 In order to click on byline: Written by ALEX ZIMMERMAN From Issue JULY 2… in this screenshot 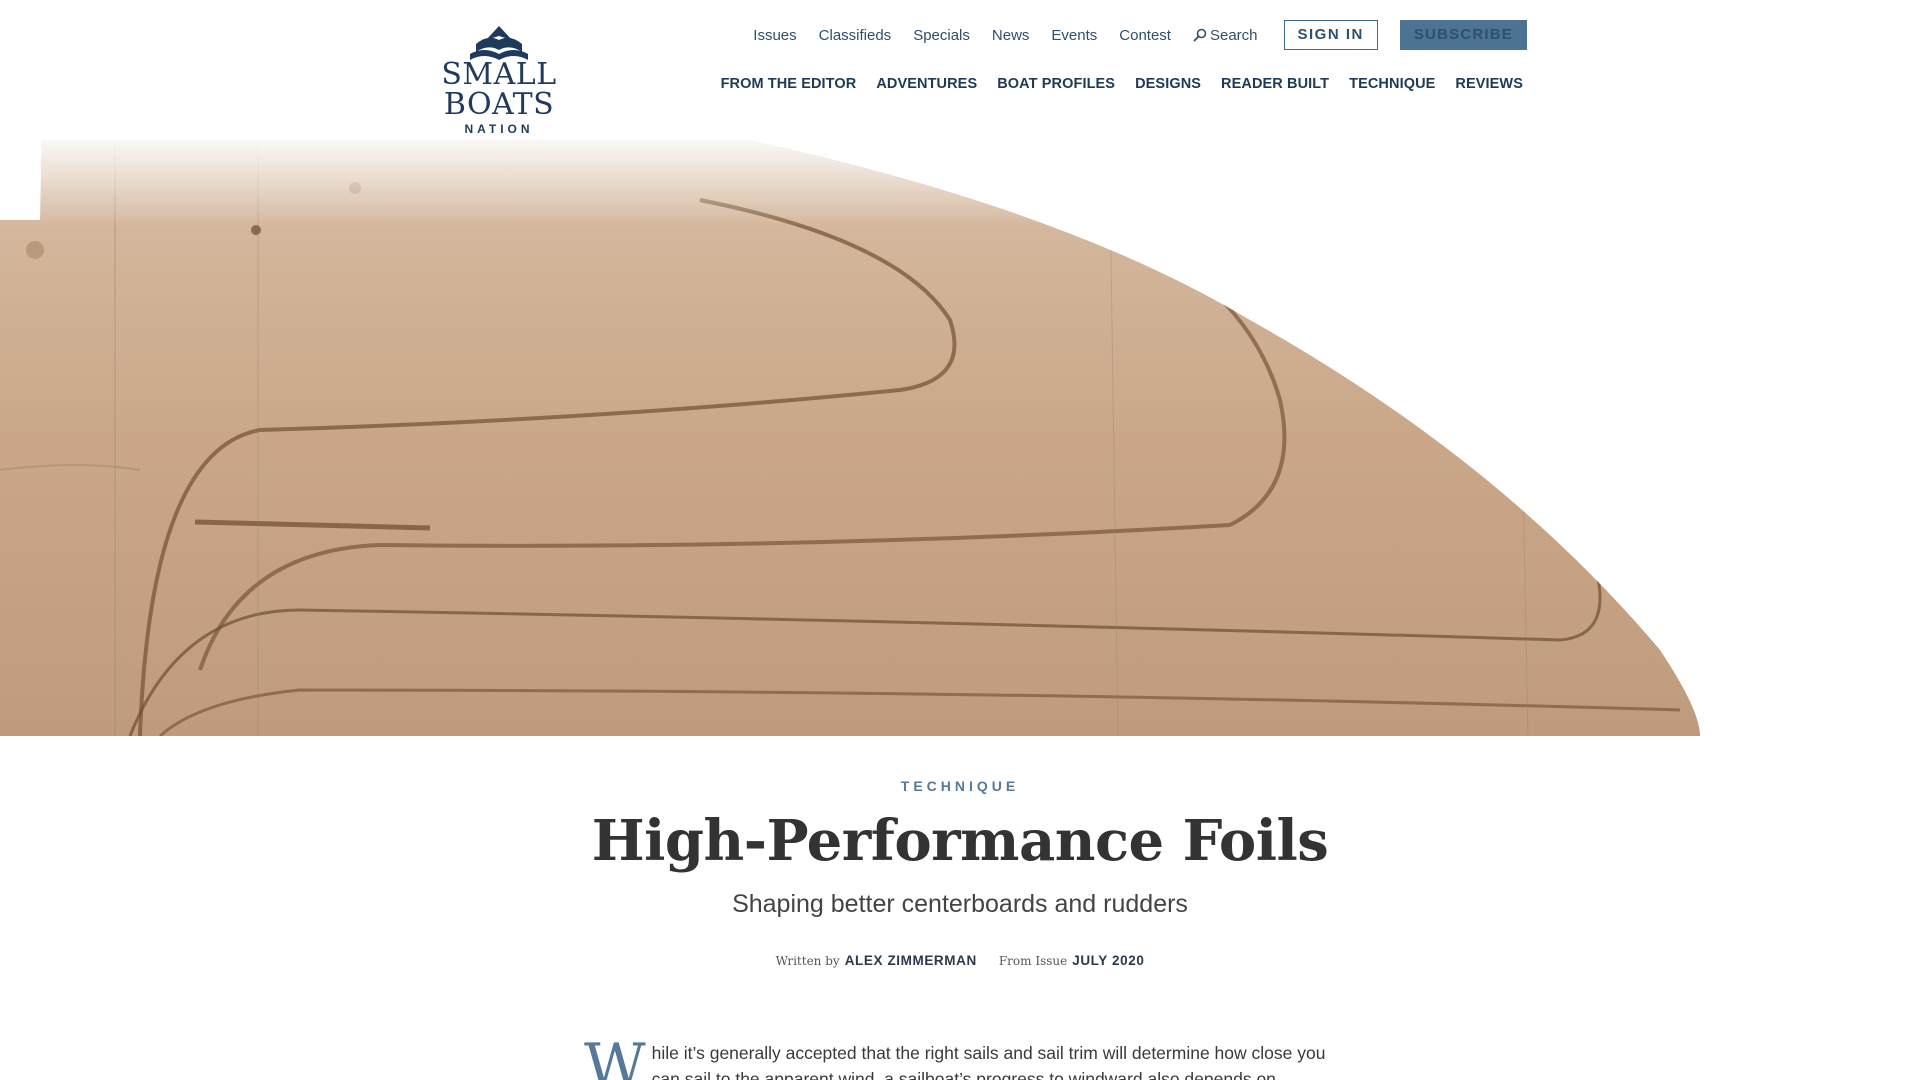, I will do `click(960, 960)`.